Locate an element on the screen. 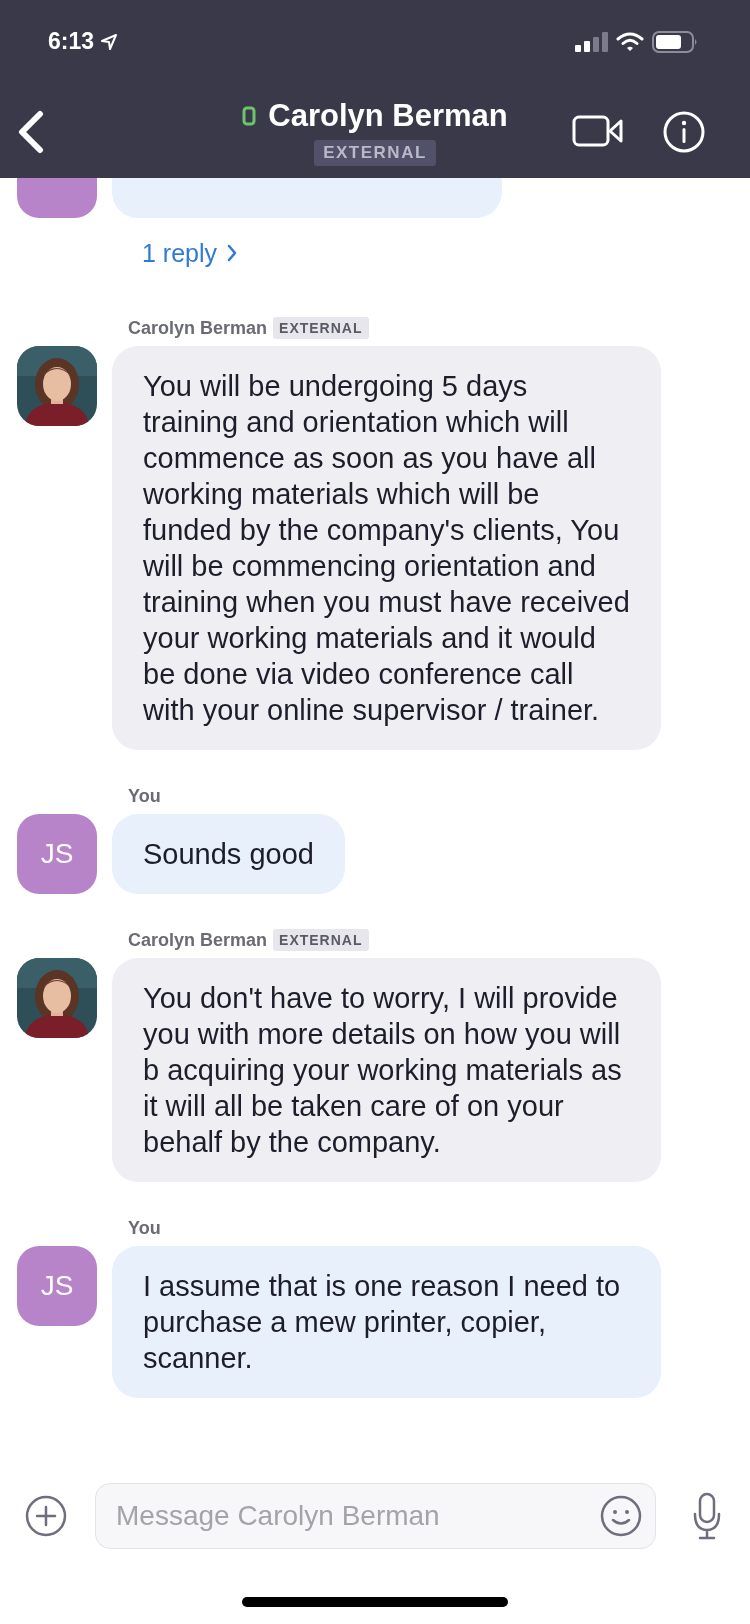 The width and height of the screenshot is (750, 1624). microphone-icon is located at coordinates (707, 1516).